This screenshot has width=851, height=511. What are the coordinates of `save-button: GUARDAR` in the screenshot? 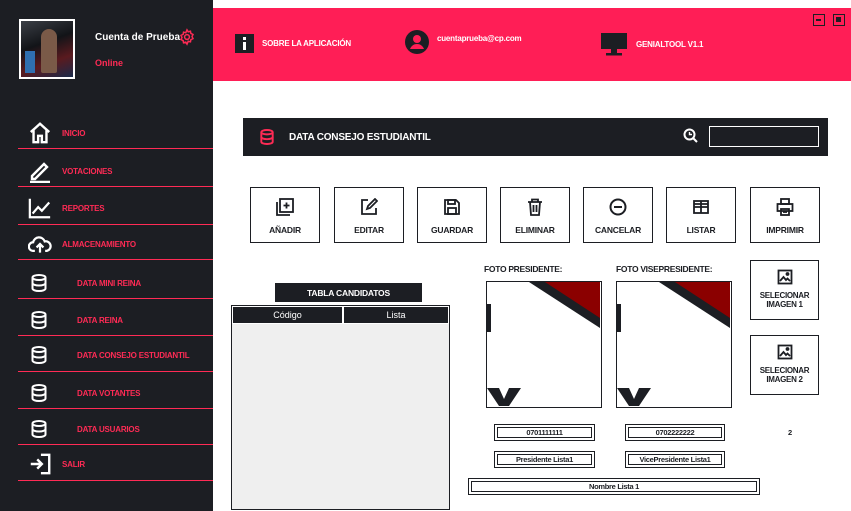 It's located at (452, 215).